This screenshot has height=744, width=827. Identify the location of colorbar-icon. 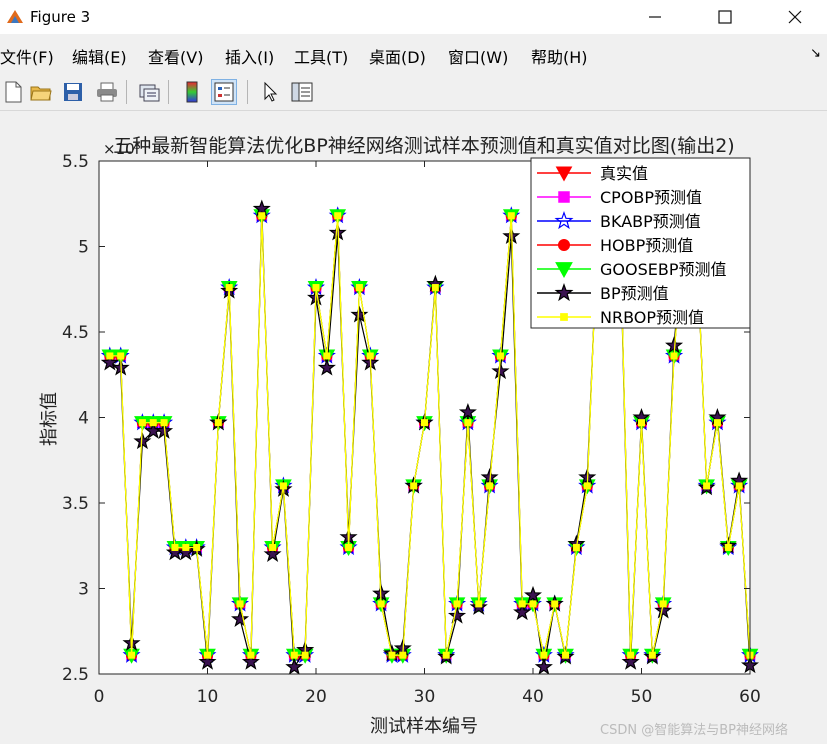
(192, 92).